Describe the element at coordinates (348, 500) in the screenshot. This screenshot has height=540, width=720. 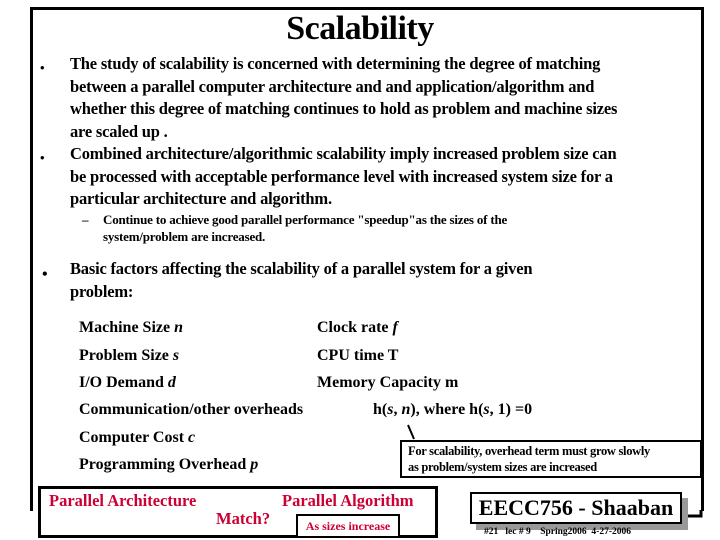
I see `parallel-algorithm-label: Parallel Algorithm` at that location.